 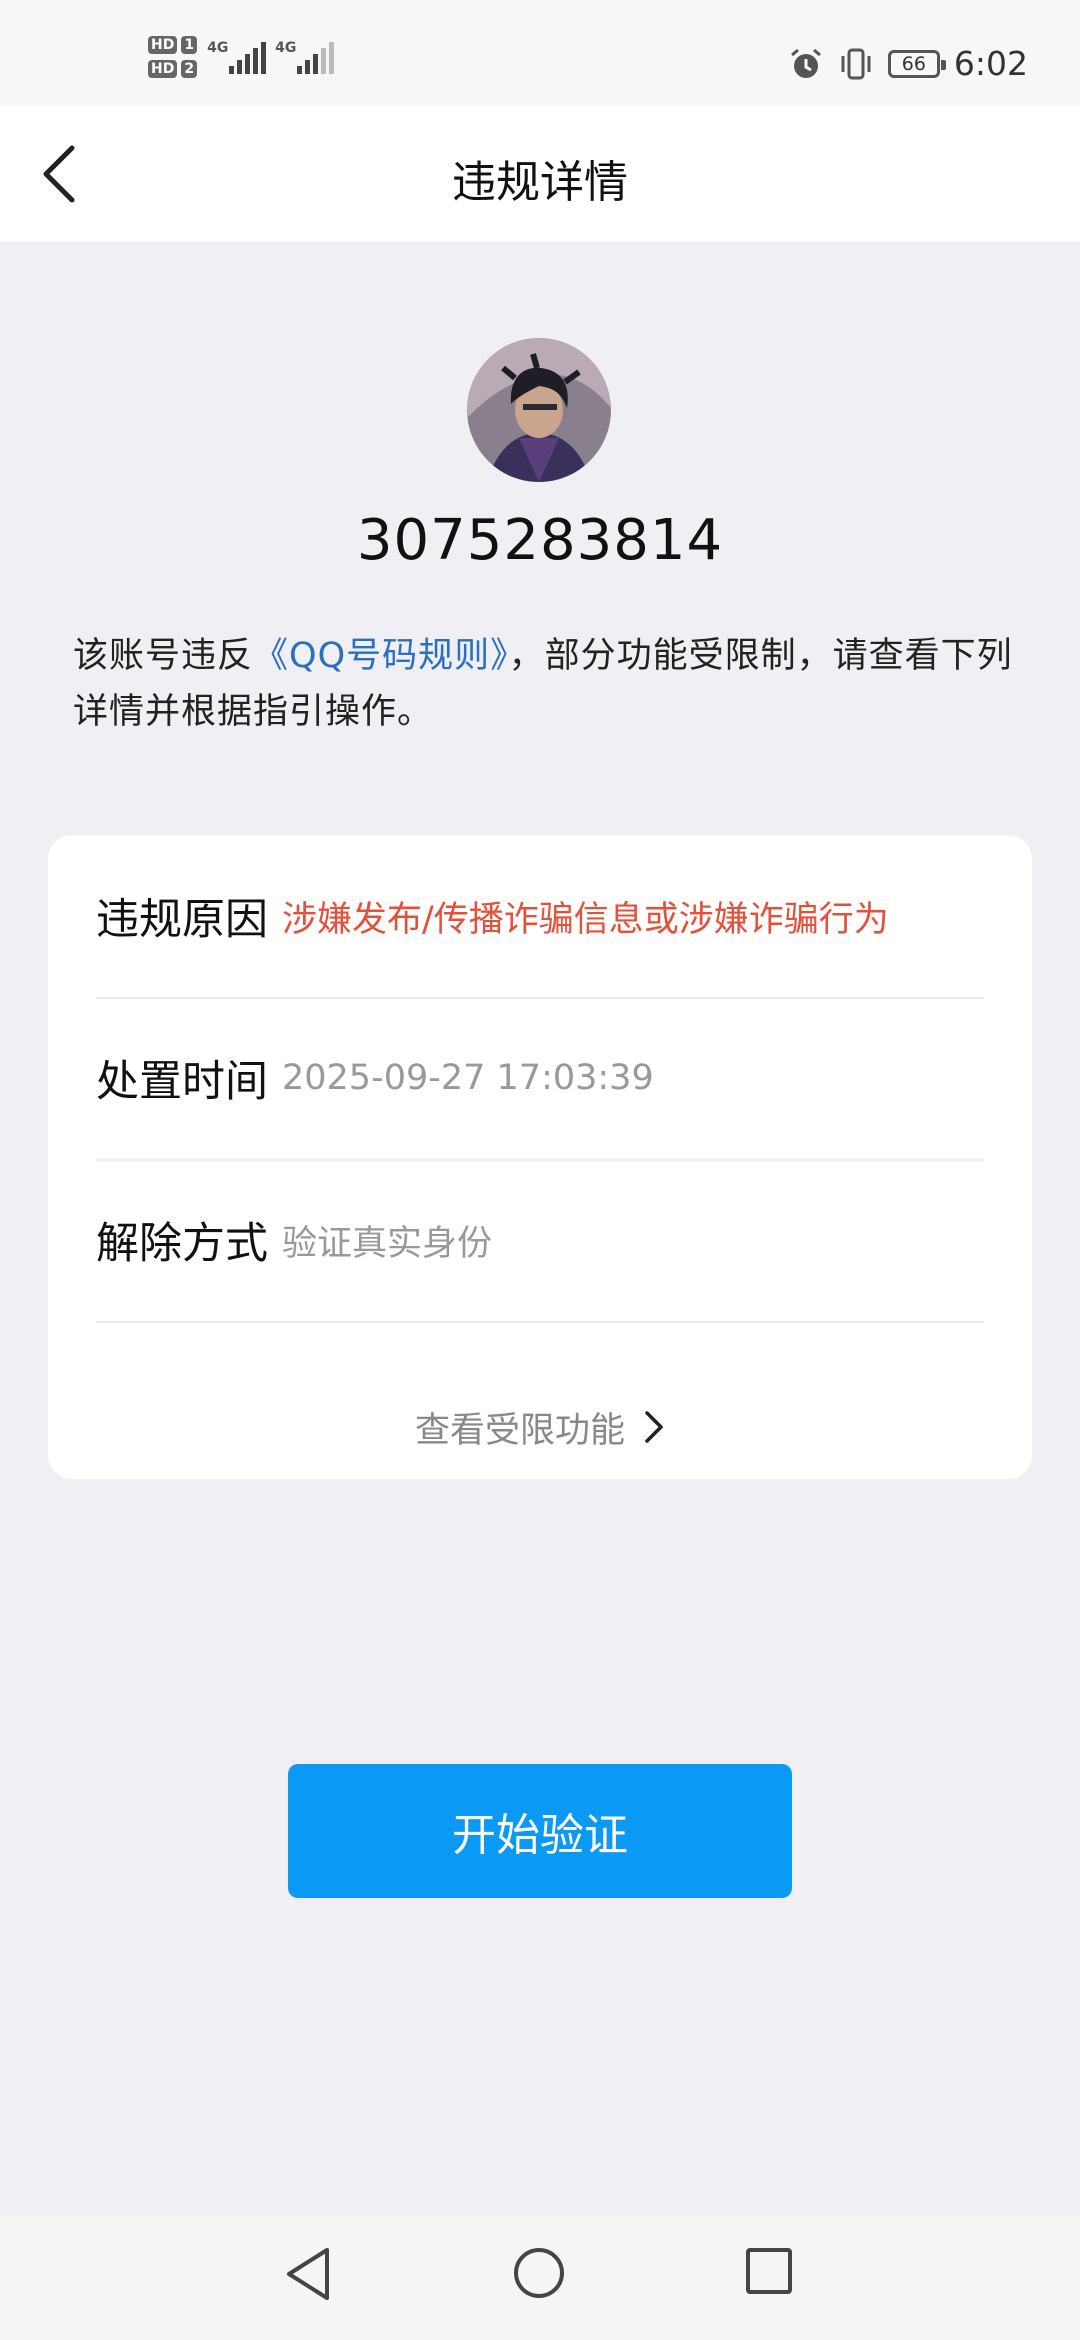 What do you see at coordinates (182, 1244) in the screenshot?
I see `unlock-label: 解除方式` at bounding box center [182, 1244].